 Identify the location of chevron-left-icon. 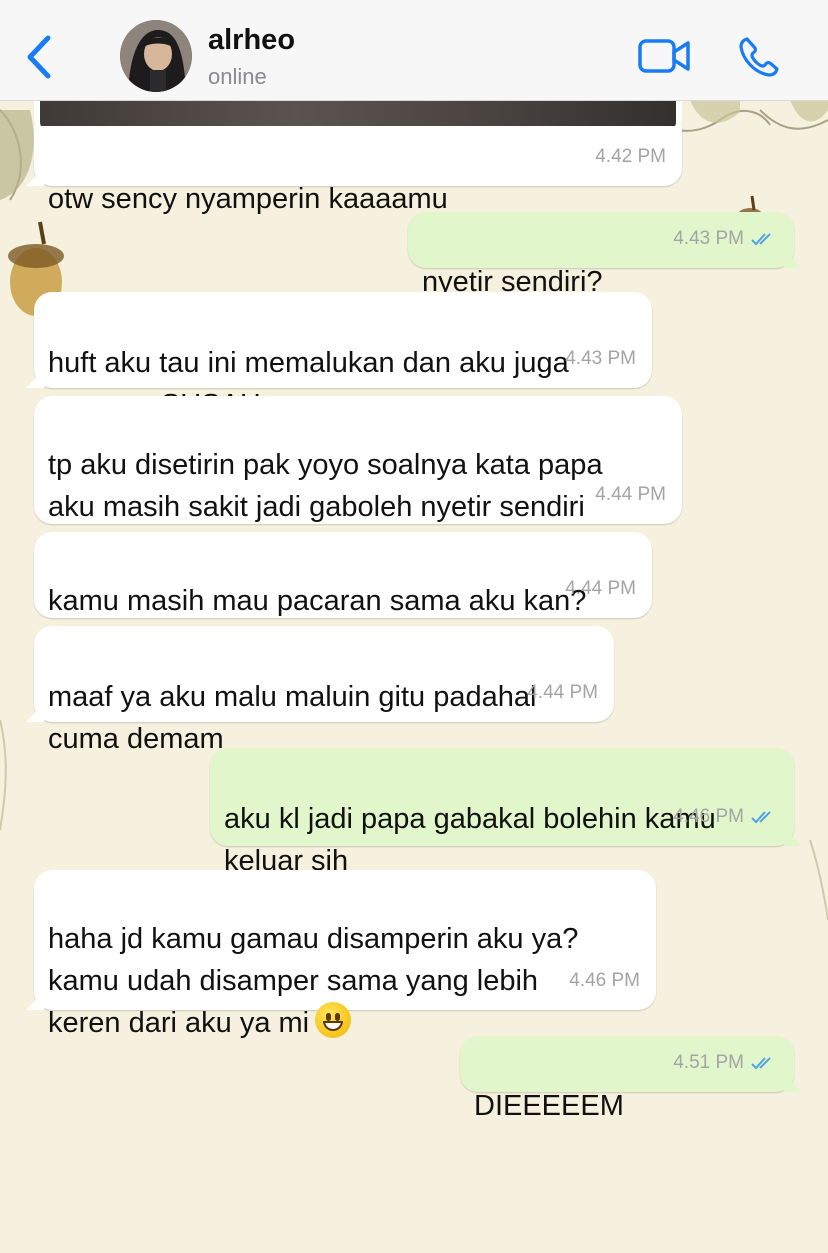
(39, 57).